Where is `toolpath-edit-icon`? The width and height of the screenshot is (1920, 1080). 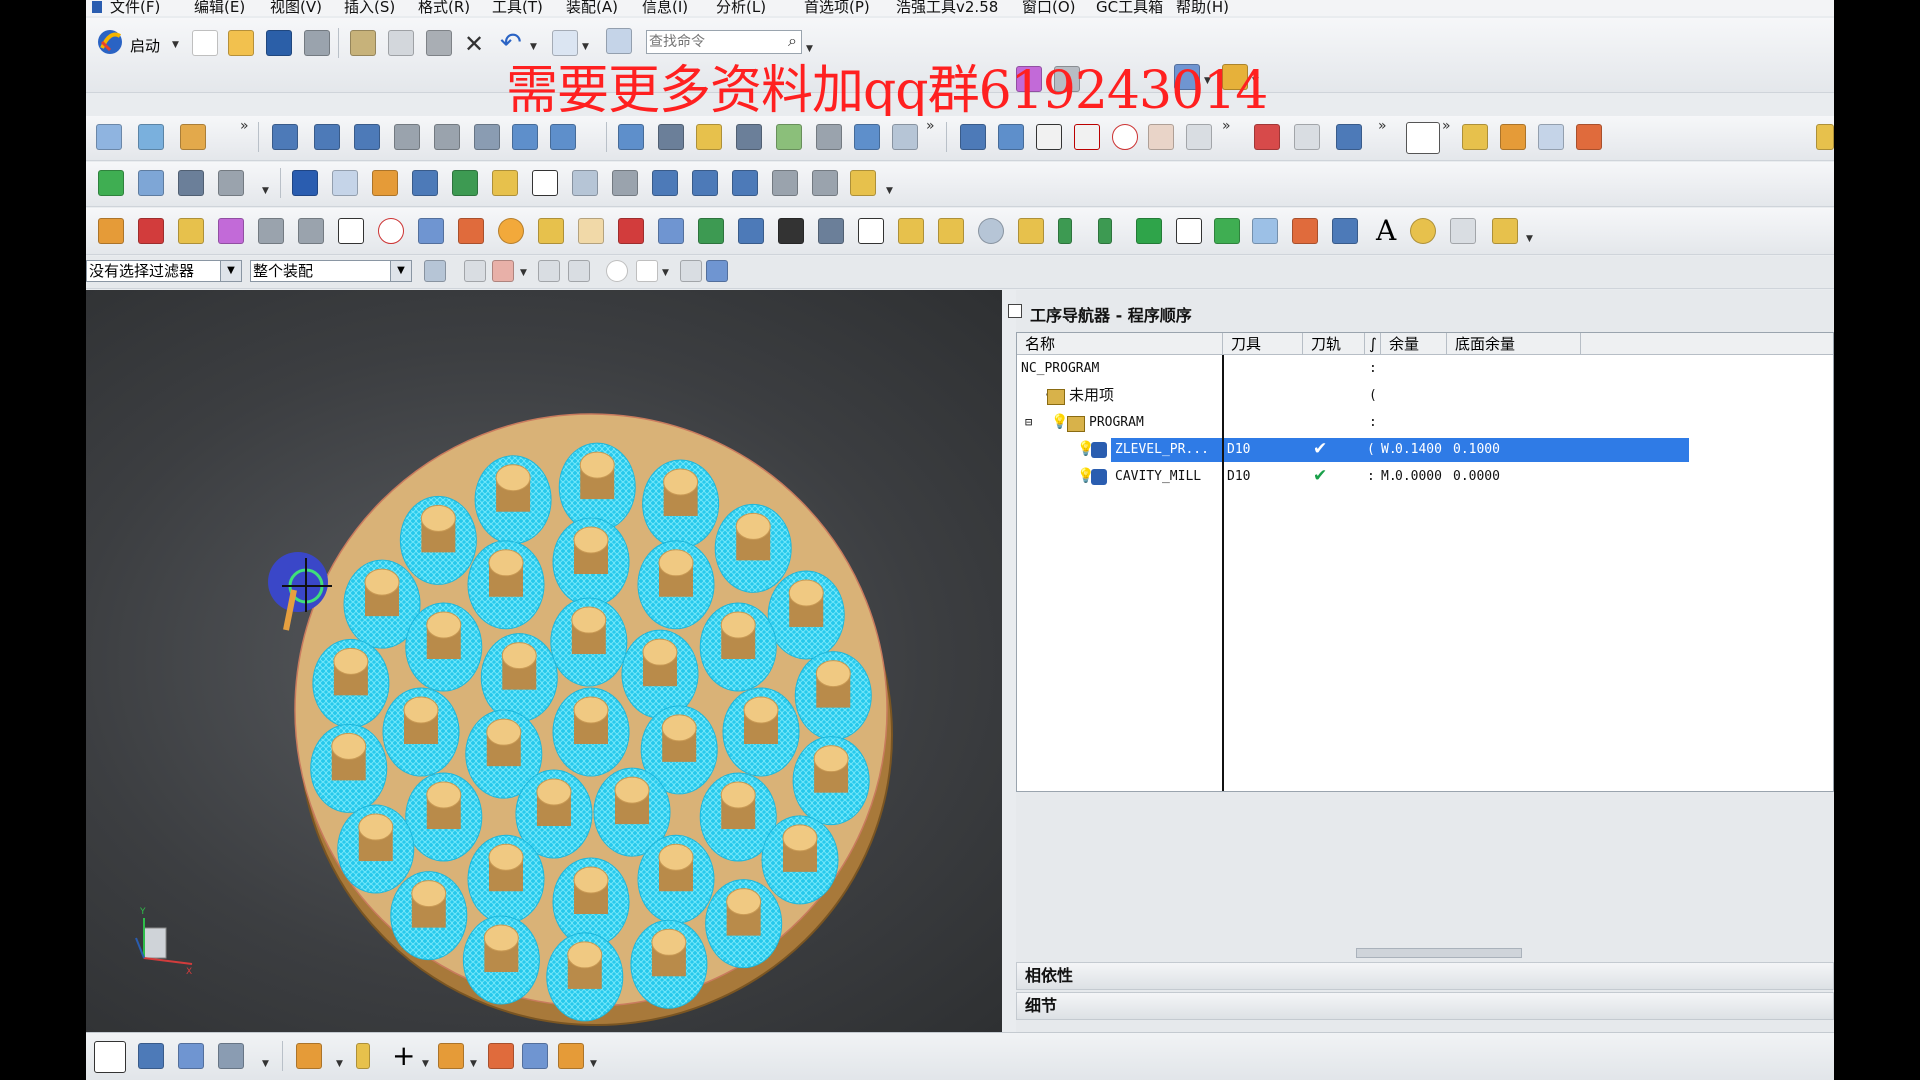
toolpath-edit-icon is located at coordinates (973, 137).